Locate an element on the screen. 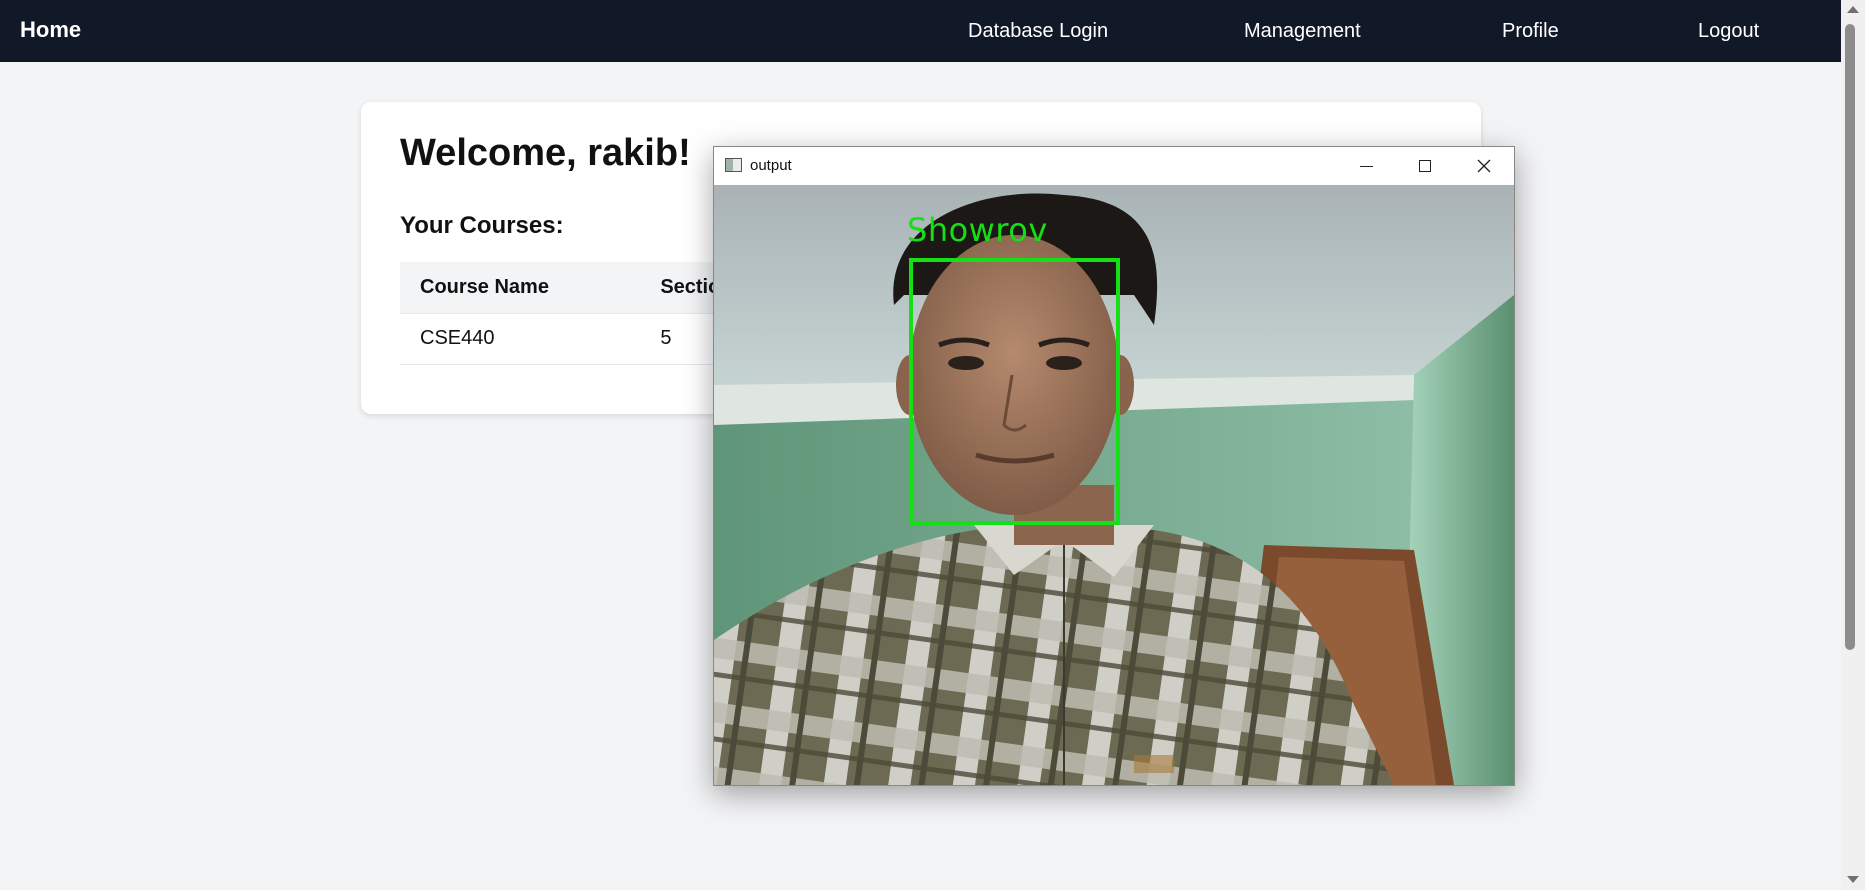 The width and height of the screenshot is (1865, 890). scroll-down-arrow-icon is located at coordinates (1853, 879).